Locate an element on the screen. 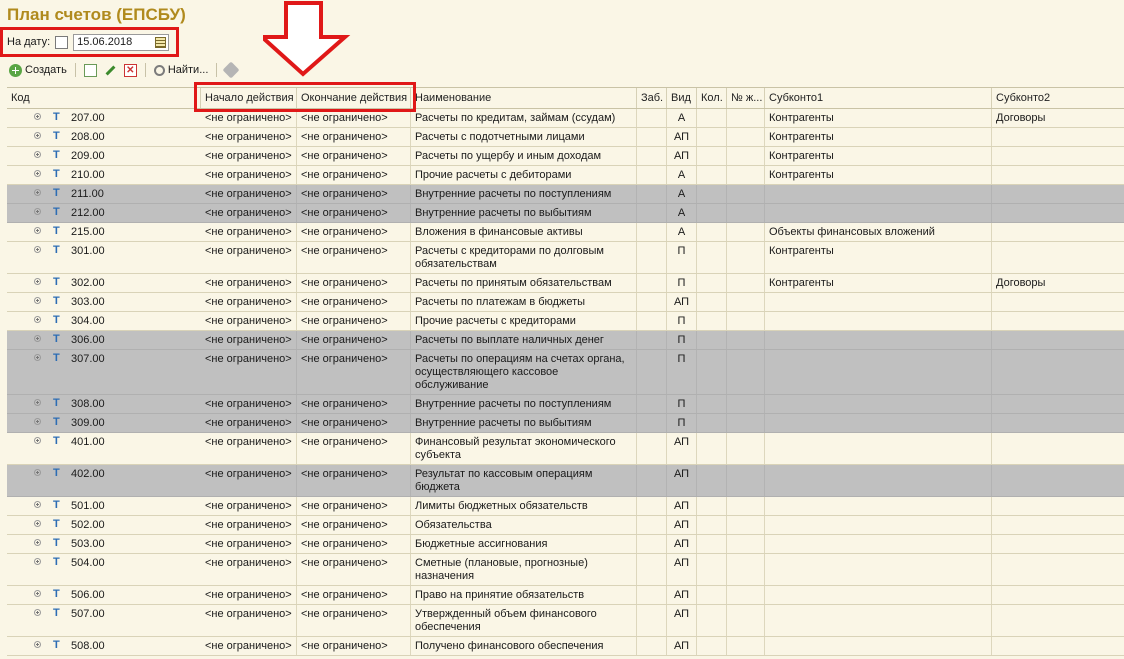 This screenshot has width=1124, height=659. name-cell: Лимиты бюджетных обязательств is located at coordinates (524, 506).